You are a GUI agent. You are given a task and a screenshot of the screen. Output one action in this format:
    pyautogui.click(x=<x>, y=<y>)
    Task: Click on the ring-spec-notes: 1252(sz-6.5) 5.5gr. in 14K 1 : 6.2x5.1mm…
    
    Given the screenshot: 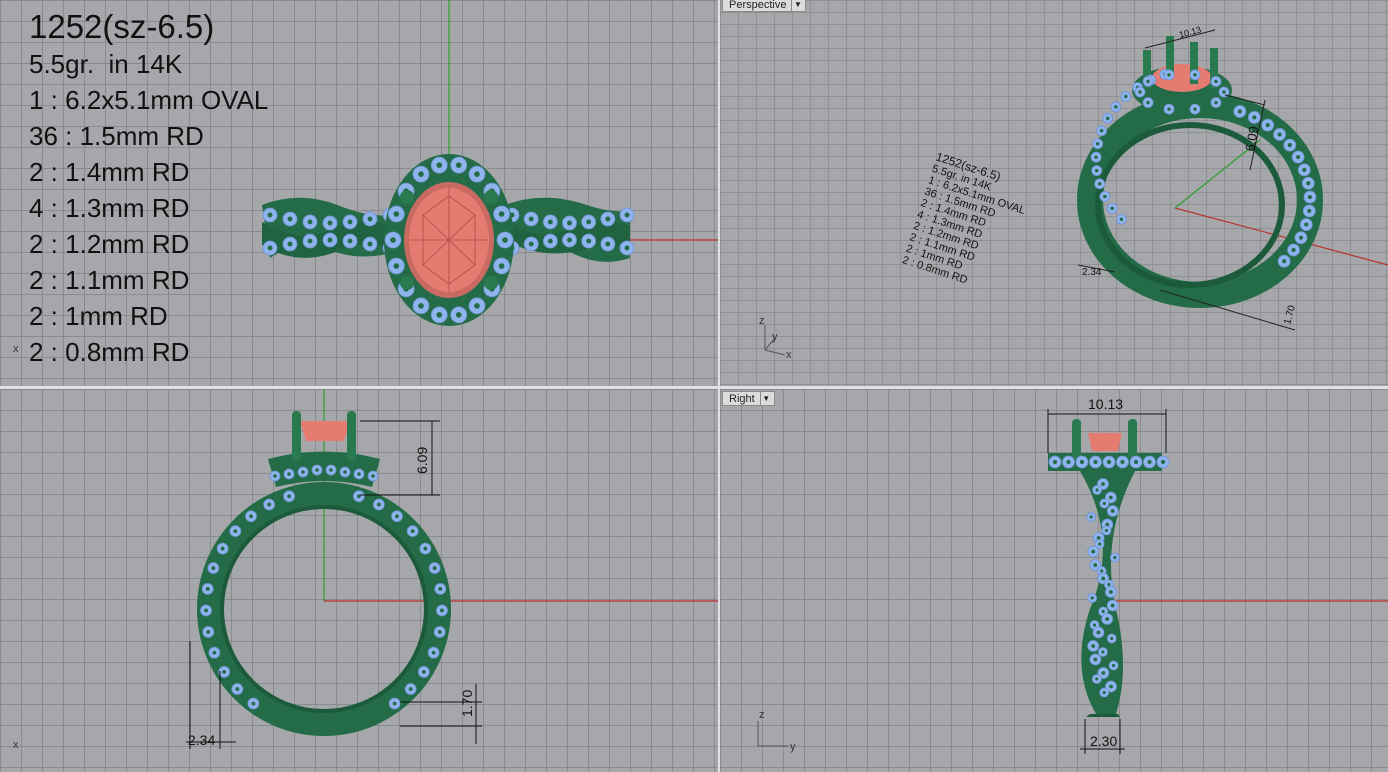 What is the action you would take?
    pyautogui.click(x=148, y=189)
    